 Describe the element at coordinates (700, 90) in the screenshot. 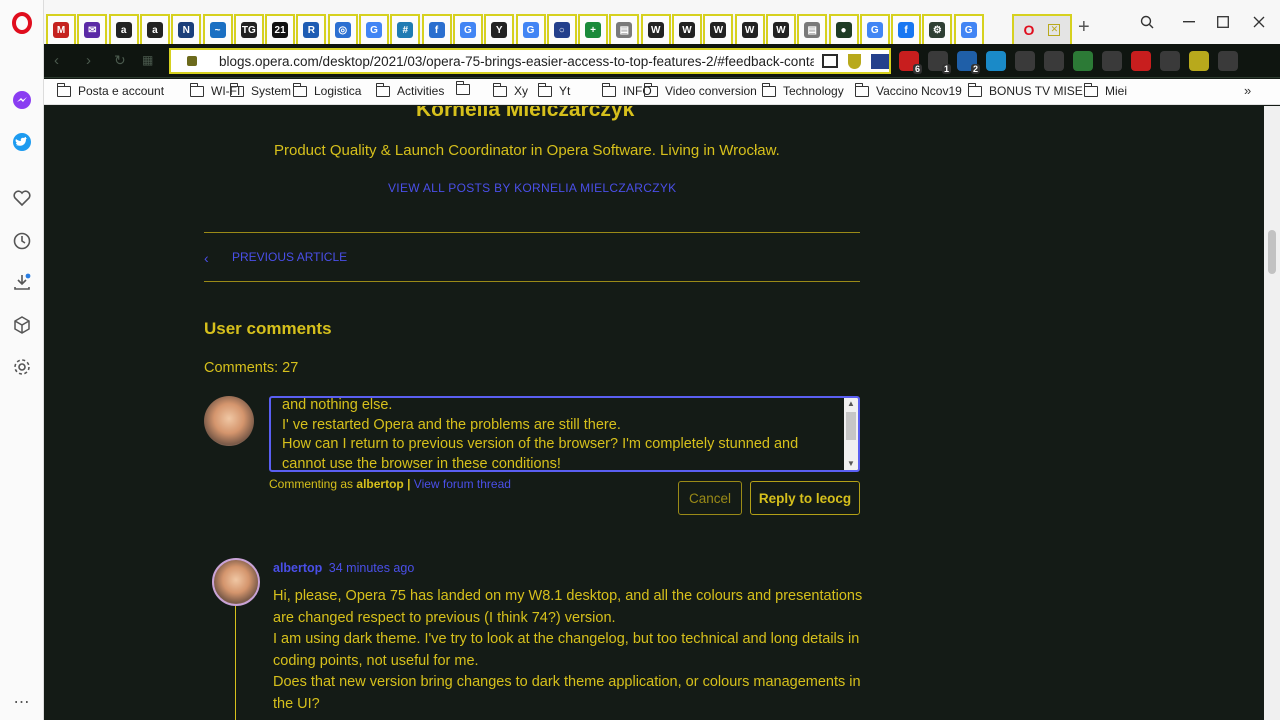

I see `bookmark-folder: Video conversion` at that location.